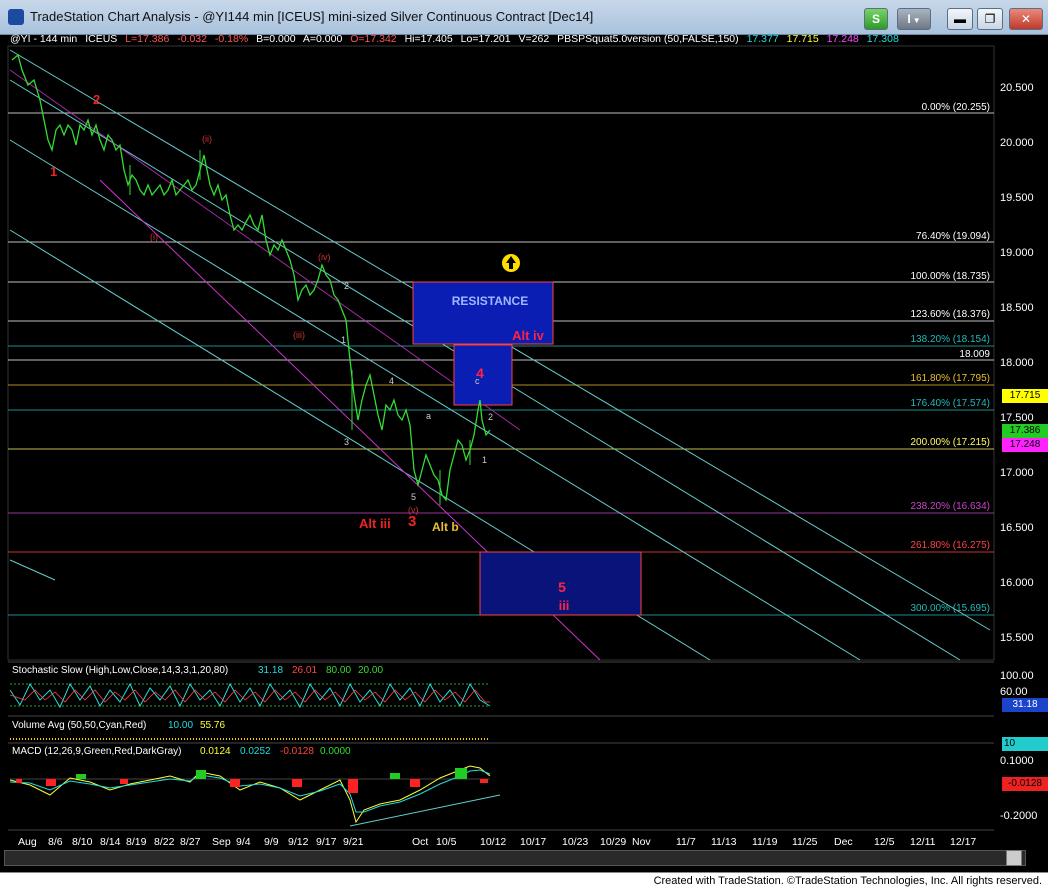 This screenshot has height=890, width=1048. Describe the element at coordinates (1017, 761) in the screenshot. I see `macd-axis-top: 0.1000` at that location.